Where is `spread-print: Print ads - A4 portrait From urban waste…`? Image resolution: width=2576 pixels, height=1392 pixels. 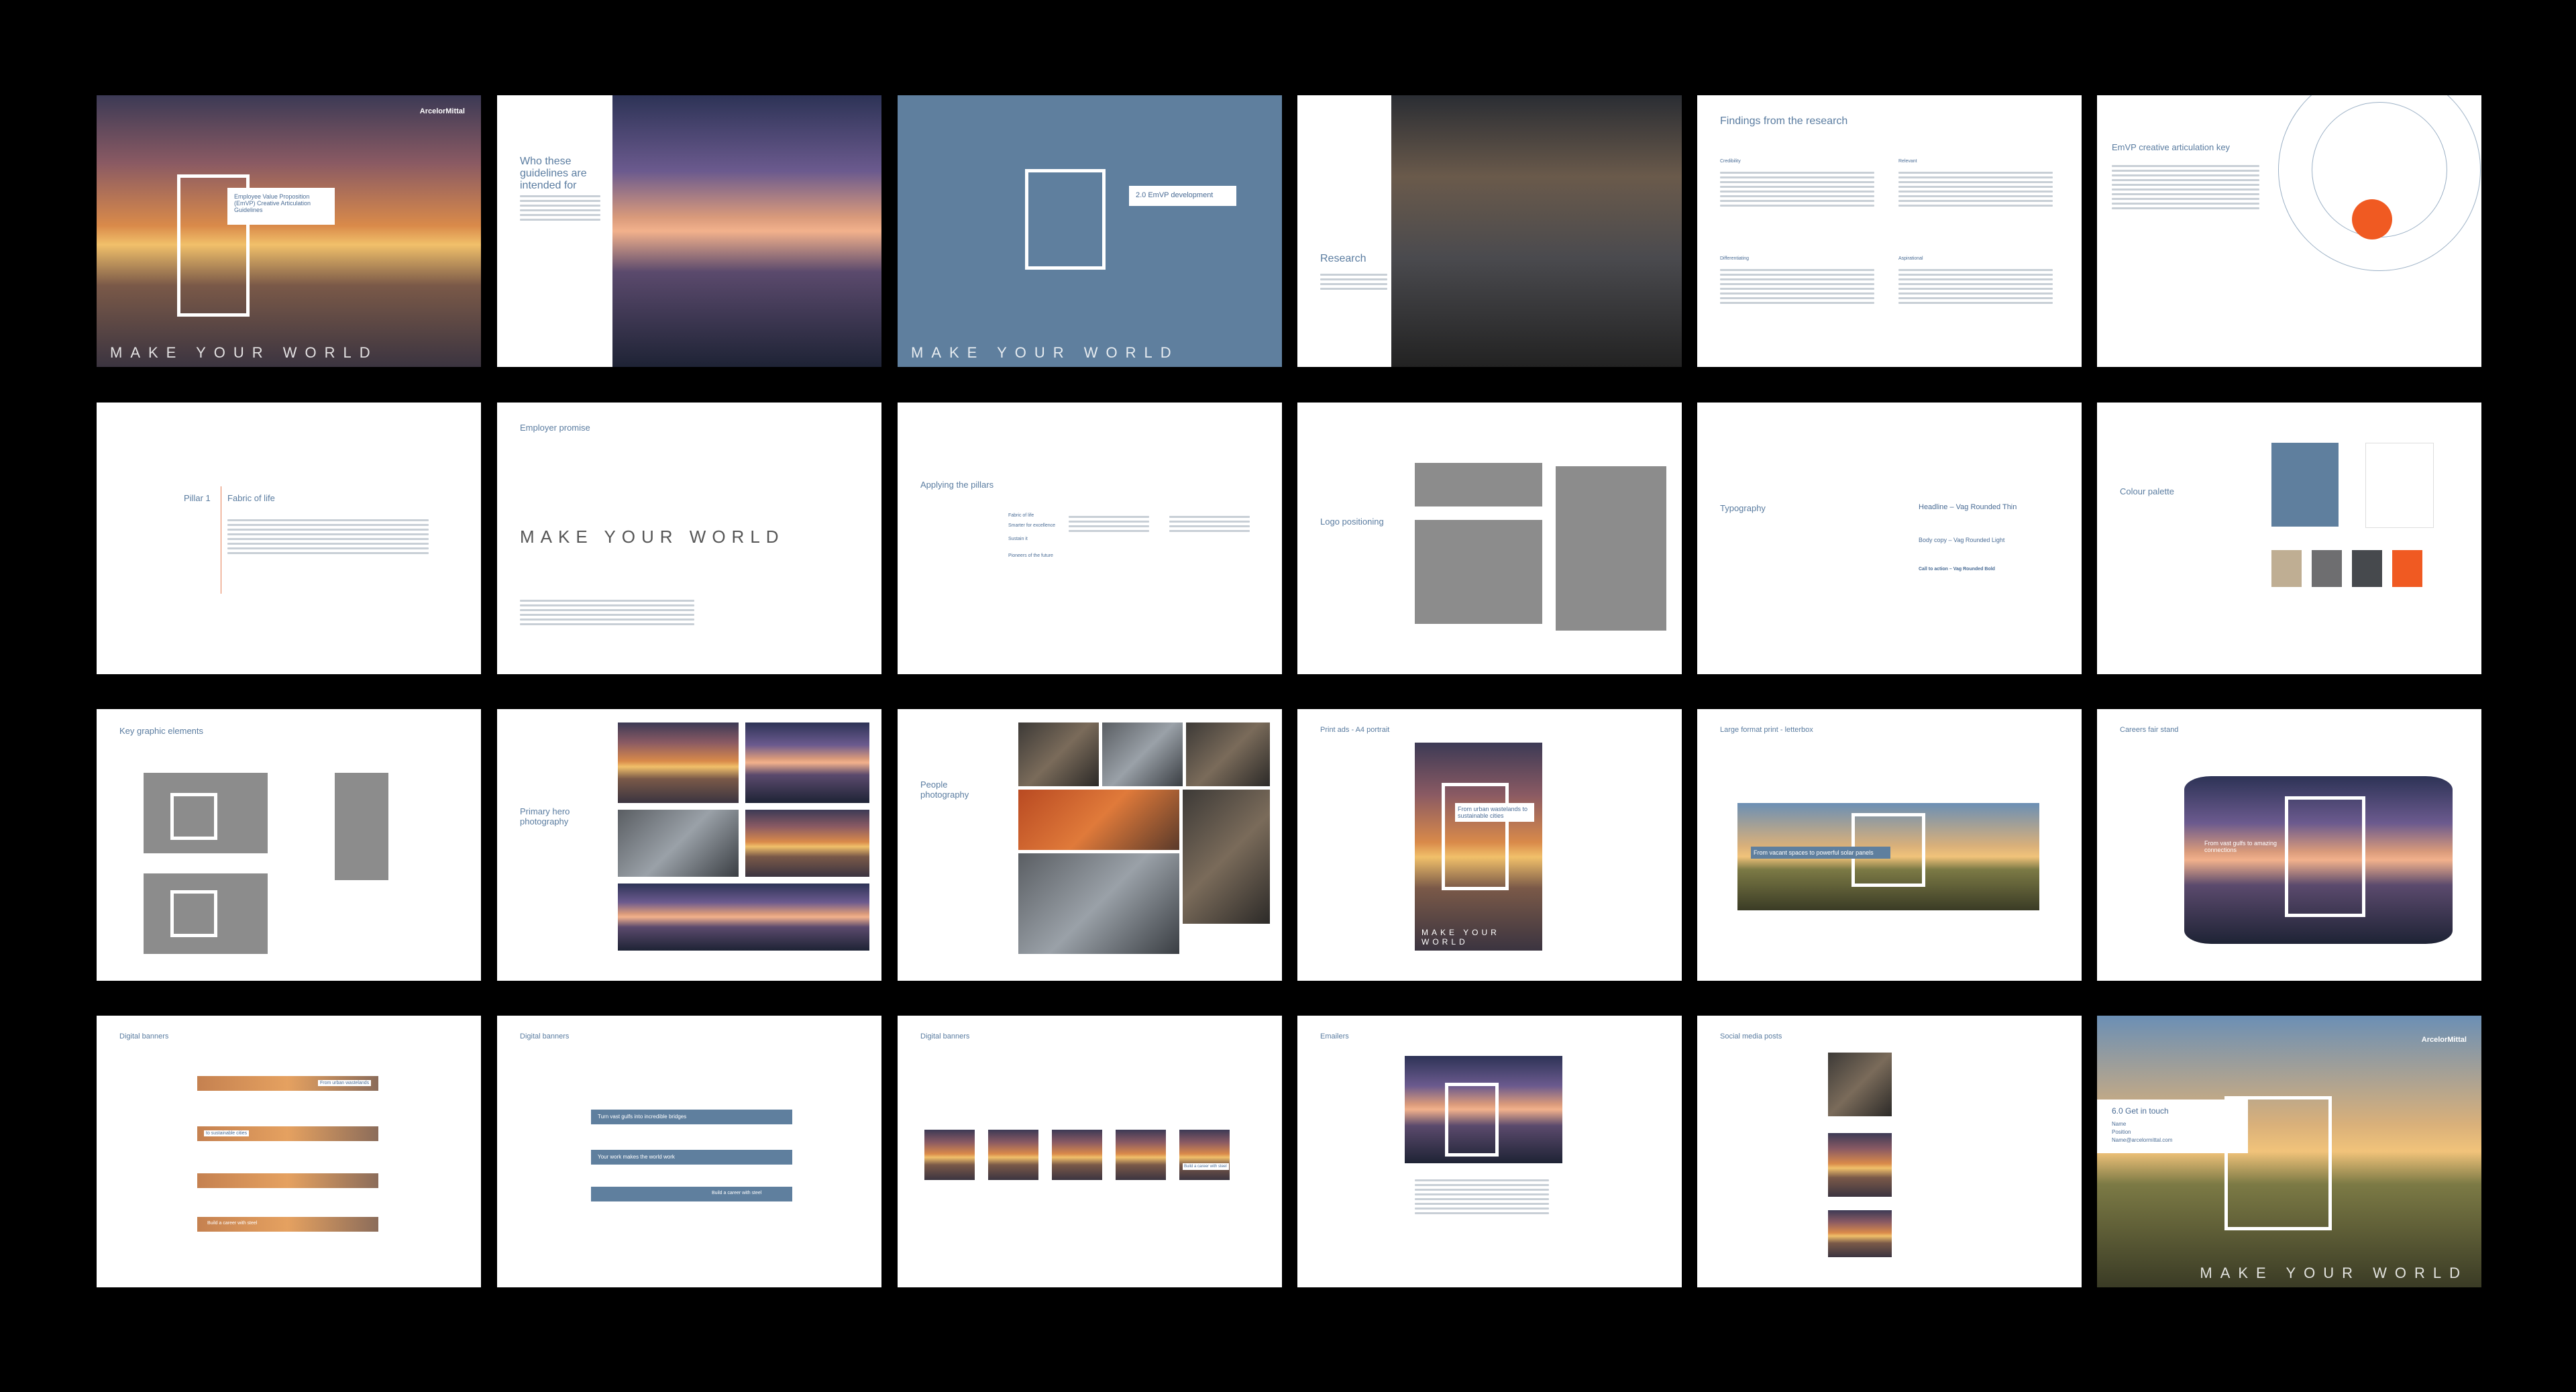 spread-print: Print ads - A4 portrait From urban waste… is located at coordinates (1489, 845).